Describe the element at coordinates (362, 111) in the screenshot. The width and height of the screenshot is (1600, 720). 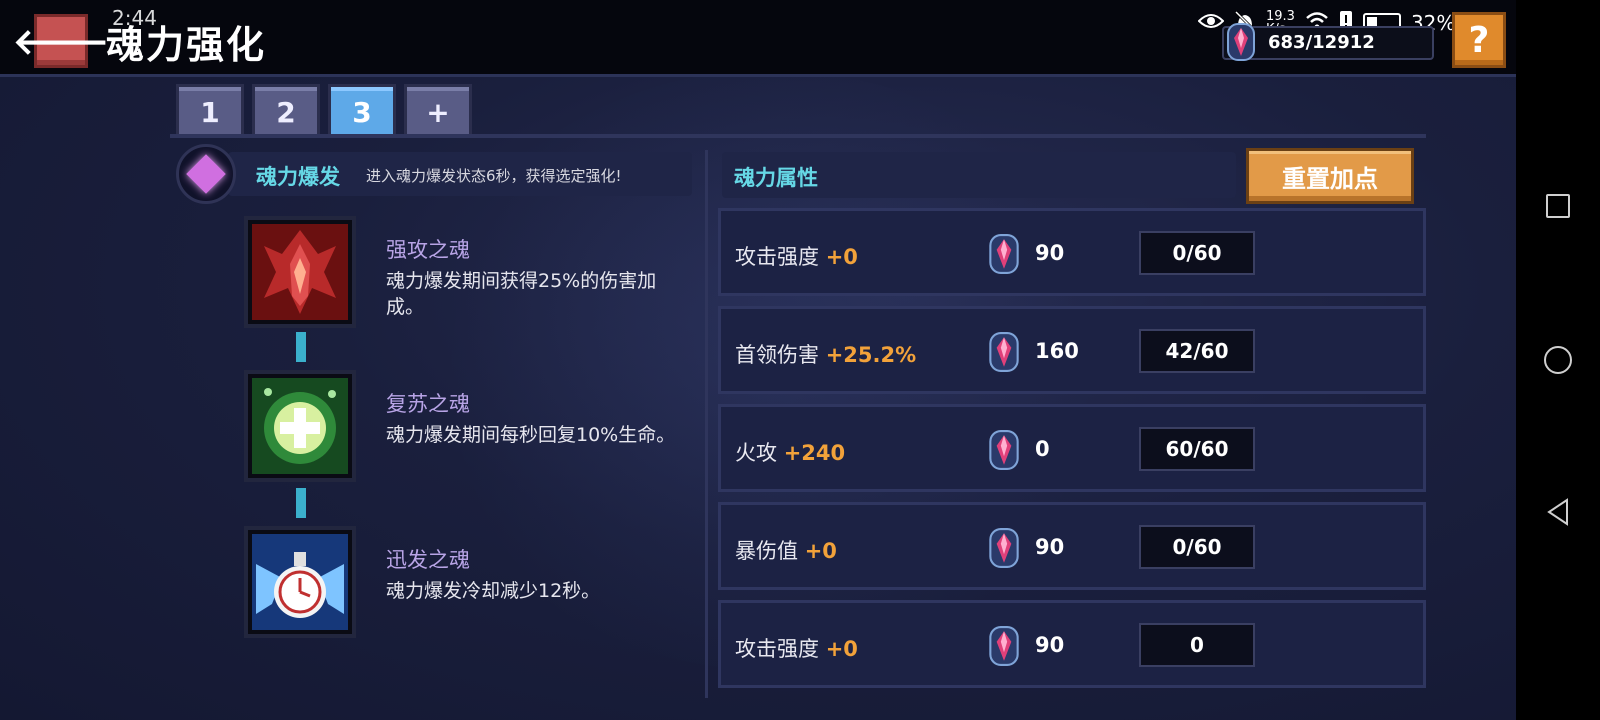
I see `tab-3: 3` at that location.